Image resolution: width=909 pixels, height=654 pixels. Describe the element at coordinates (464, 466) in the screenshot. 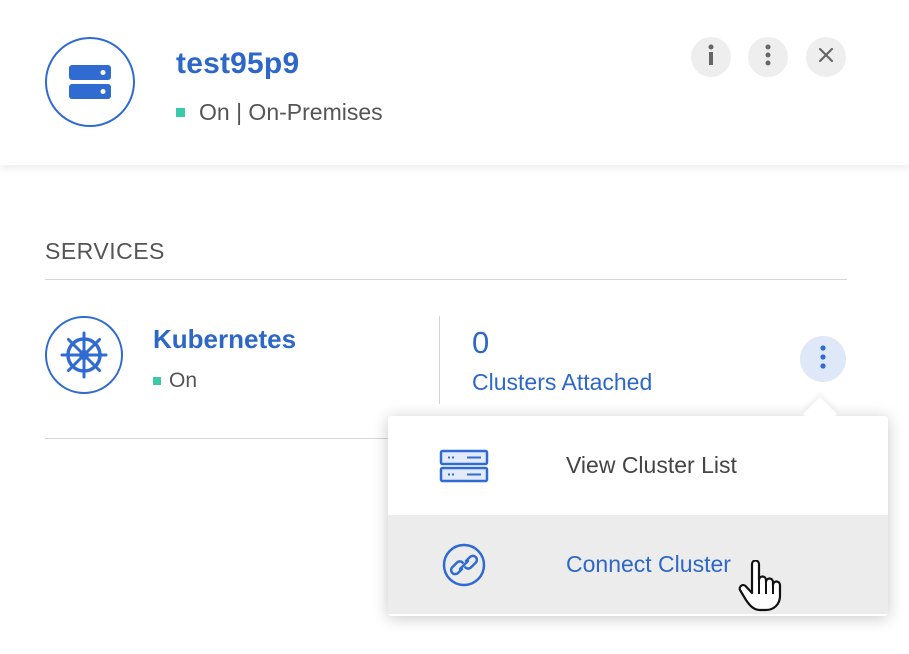

I see `cluster-list-icon` at that location.